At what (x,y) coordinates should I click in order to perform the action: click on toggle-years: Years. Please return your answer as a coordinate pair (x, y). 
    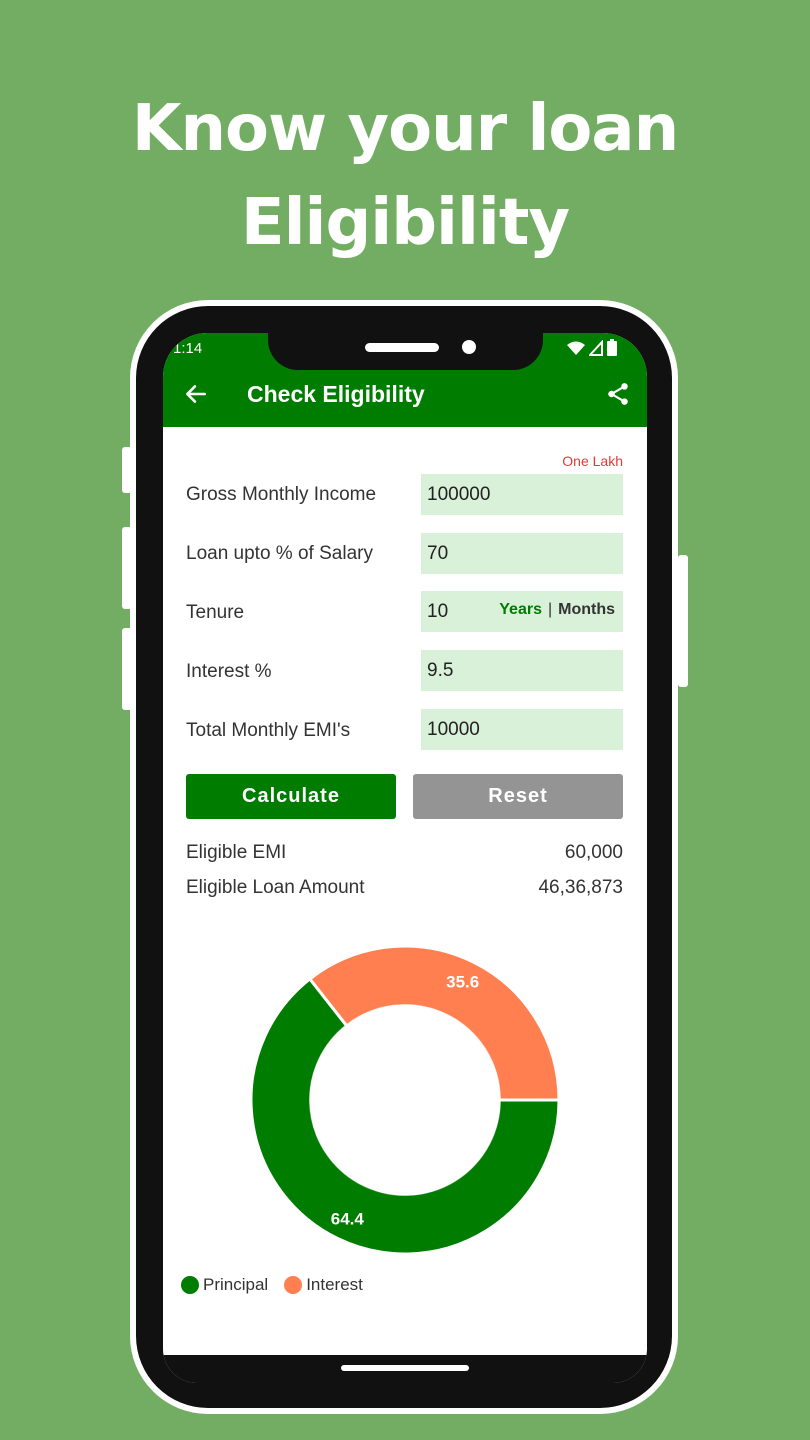
    Looking at the image, I should click on (520, 610).